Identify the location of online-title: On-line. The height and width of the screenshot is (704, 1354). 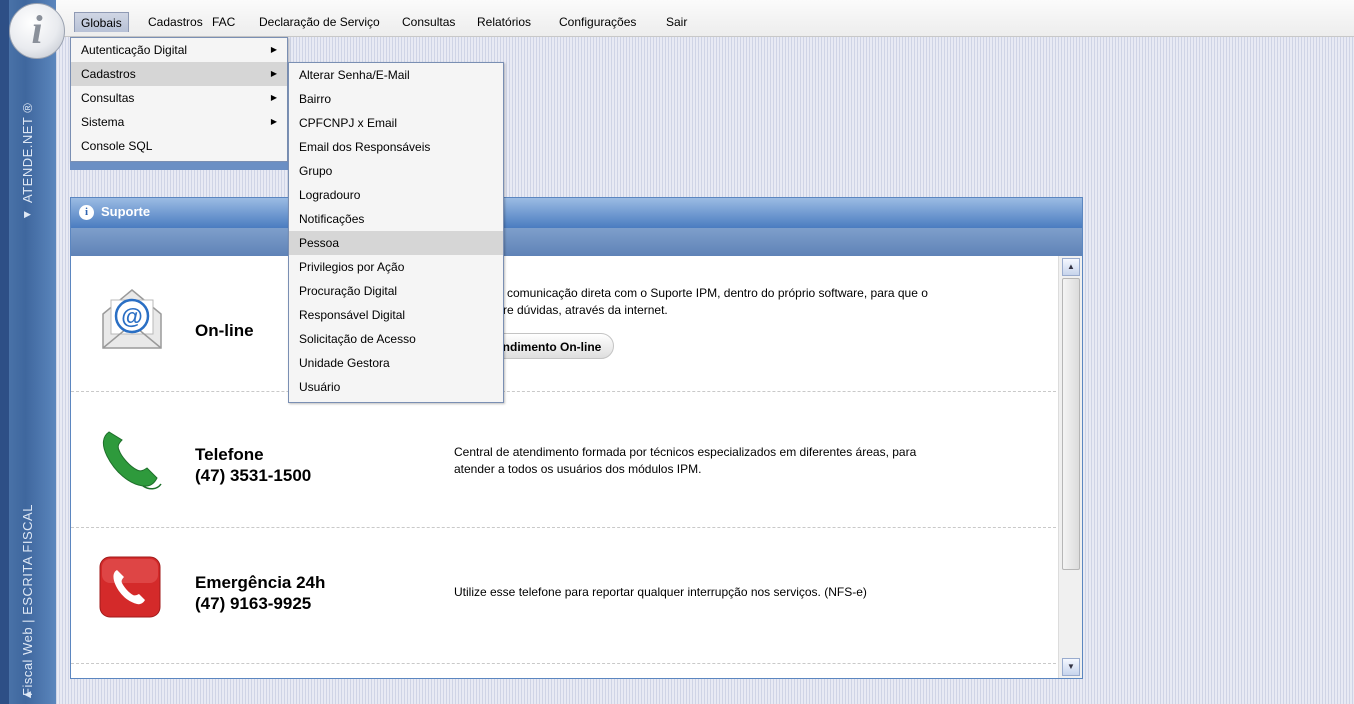
(224, 330).